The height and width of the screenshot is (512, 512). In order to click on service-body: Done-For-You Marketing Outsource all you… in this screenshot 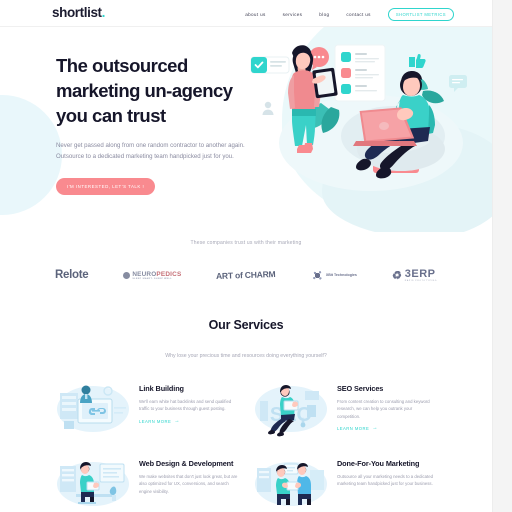, I will do `click(386, 472)`.